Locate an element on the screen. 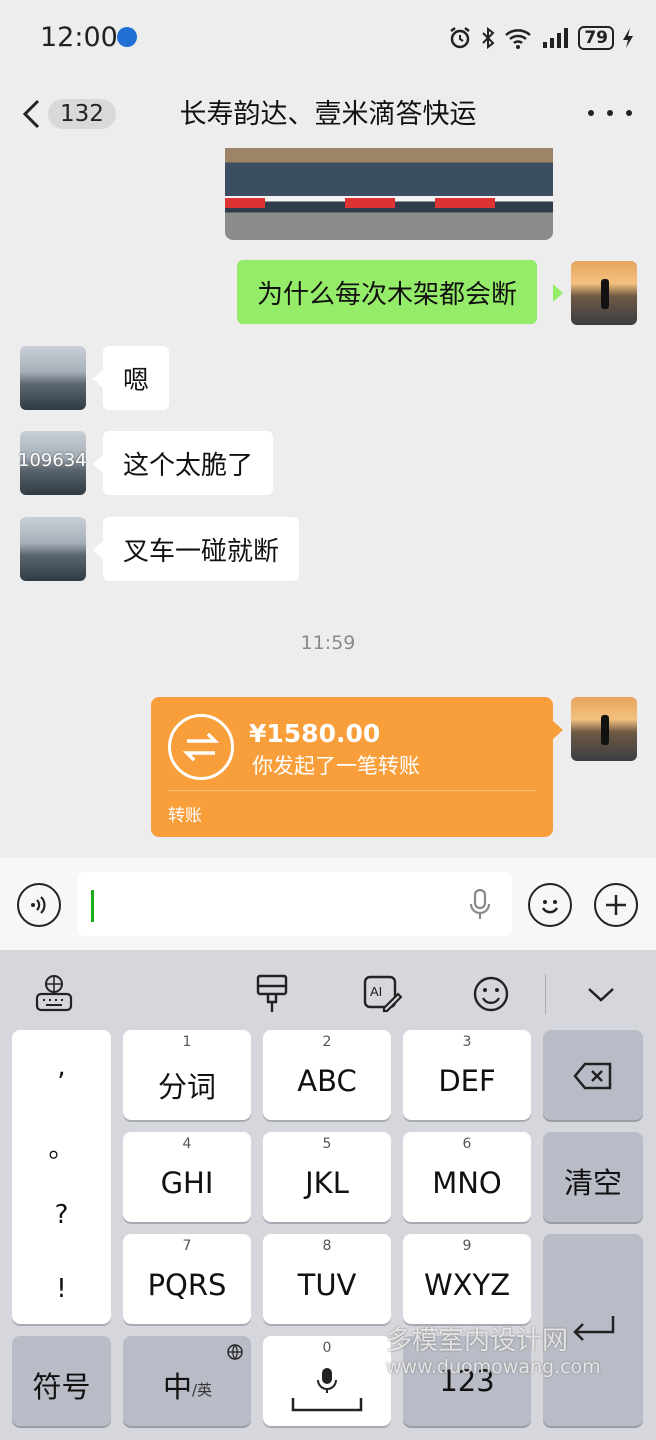 The width and height of the screenshot is (656, 1440). key-6-mno: 6 MNO is located at coordinates (467, 1177).